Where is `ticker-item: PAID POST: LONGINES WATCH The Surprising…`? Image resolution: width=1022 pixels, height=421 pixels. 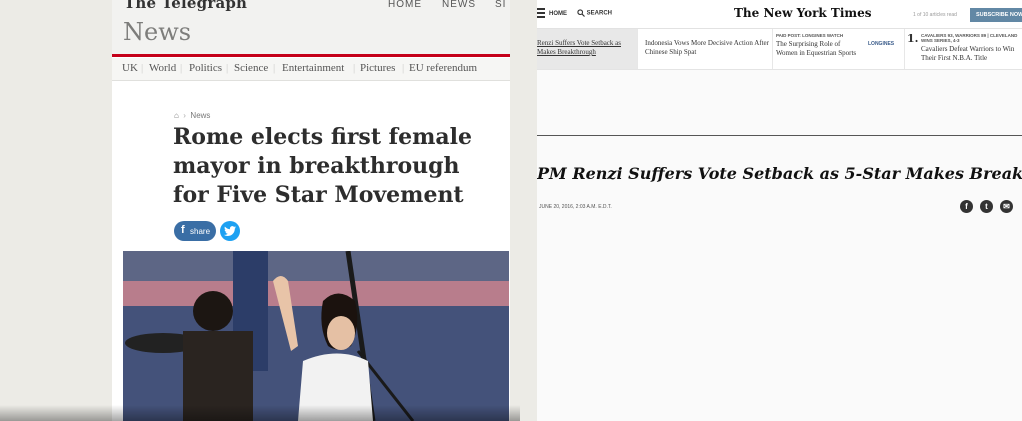
ticker-item: PAID POST: LONGINES WATCH The Surprising… is located at coordinates (838, 49).